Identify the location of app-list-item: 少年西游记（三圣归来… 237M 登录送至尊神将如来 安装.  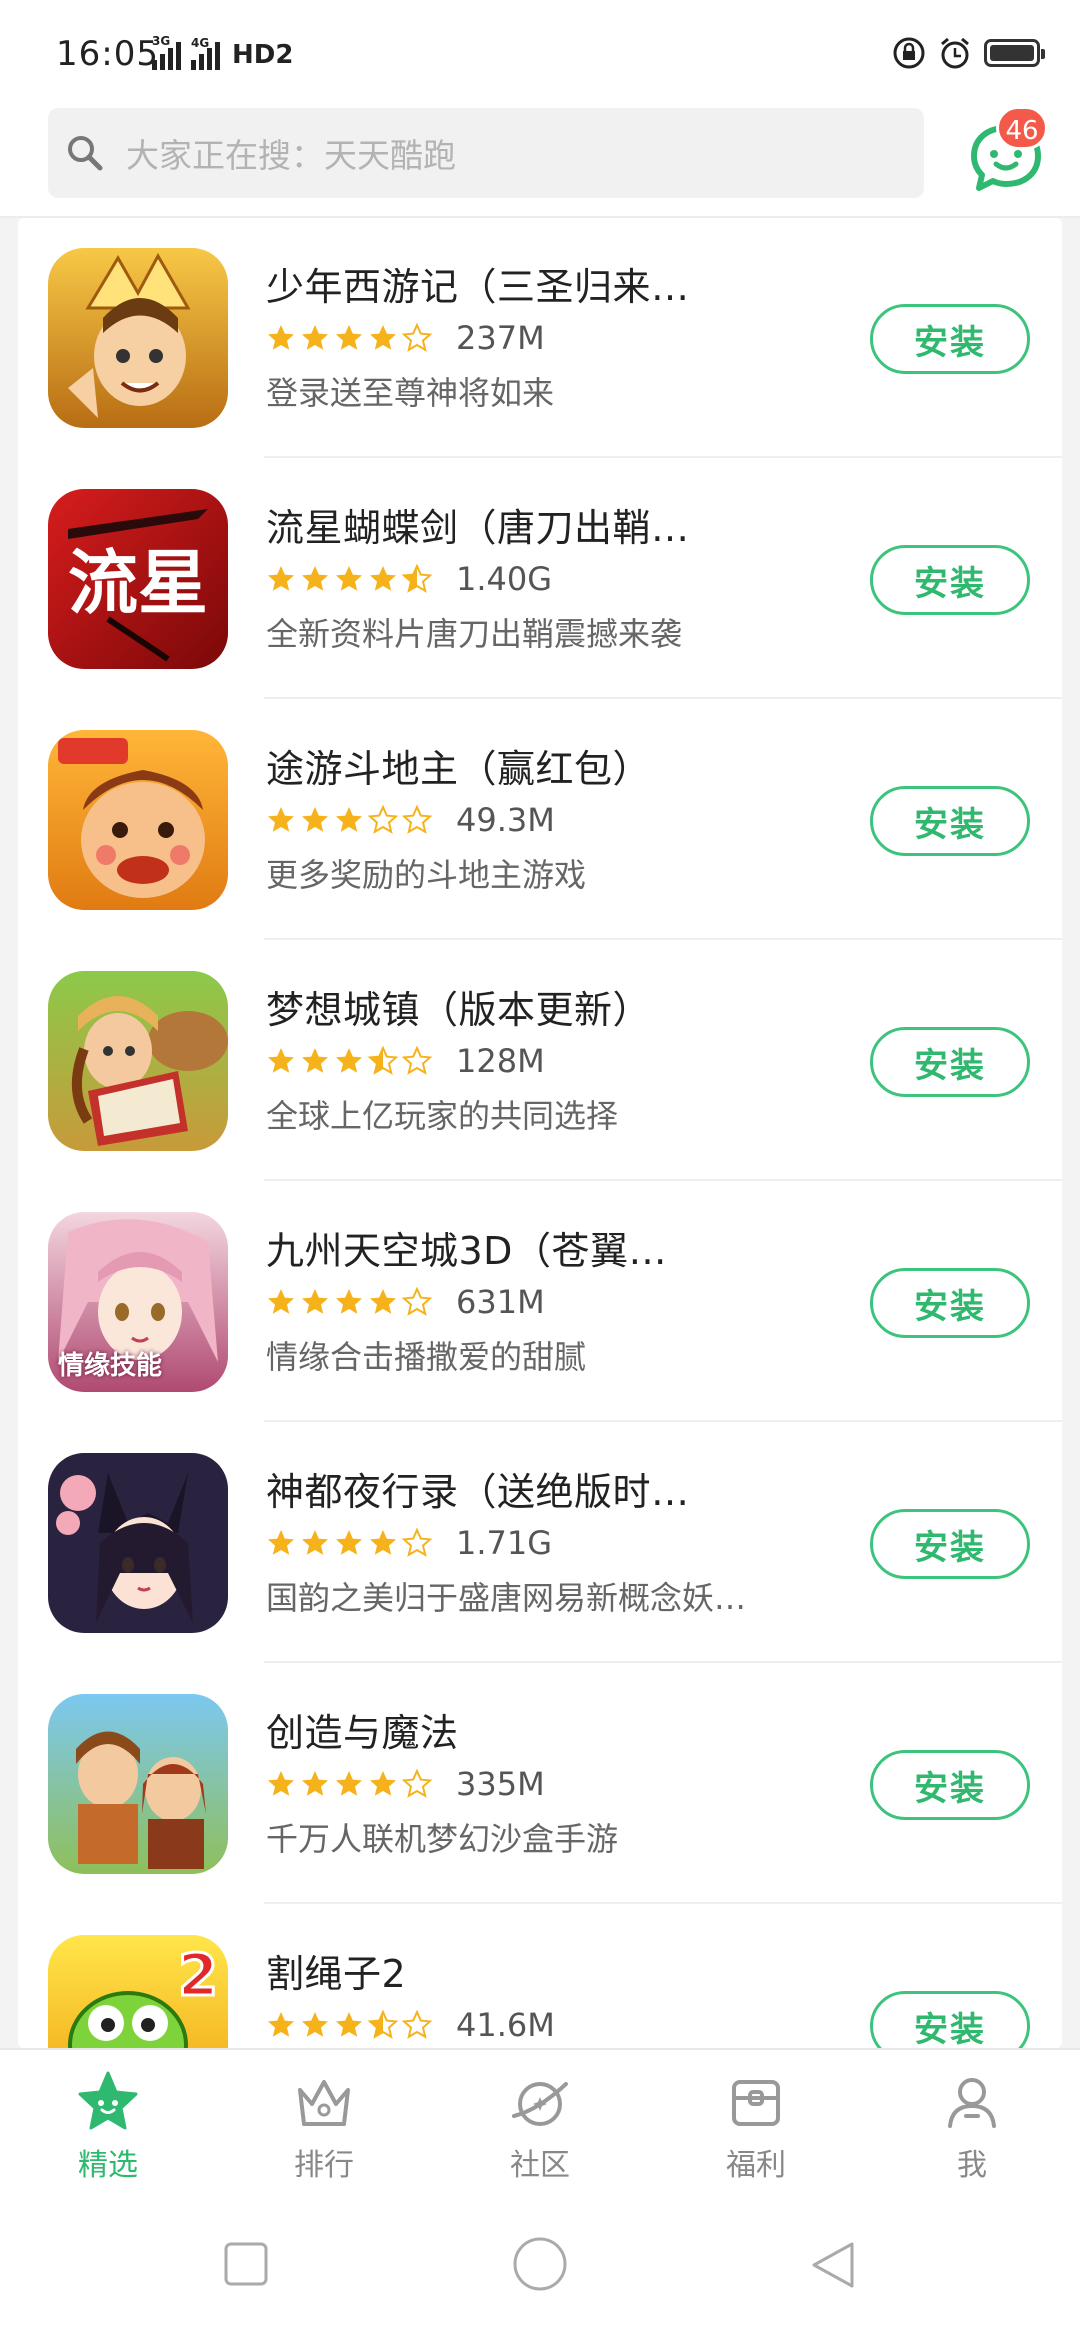
(540, 338).